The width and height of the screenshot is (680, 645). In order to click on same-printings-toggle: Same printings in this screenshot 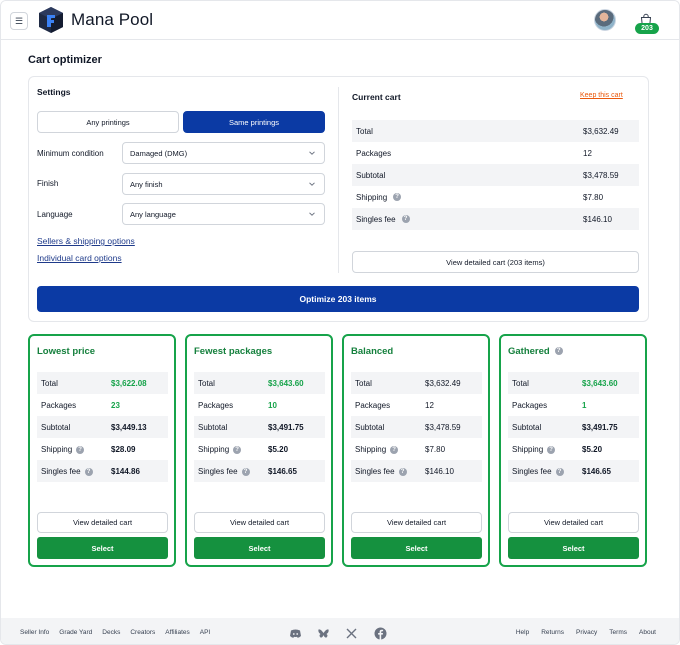, I will do `click(254, 122)`.